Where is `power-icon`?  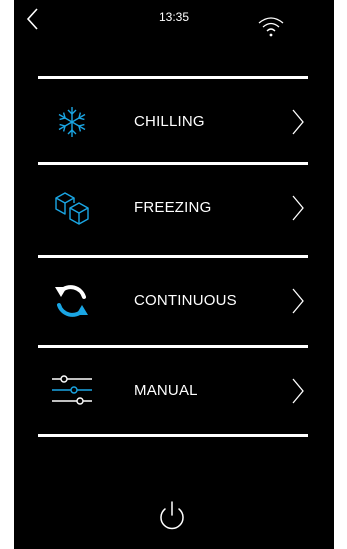
power-icon is located at coordinates (172, 516).